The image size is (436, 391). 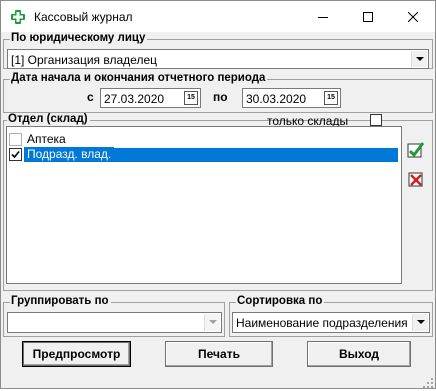 I want to click on item-checkbox, so click(x=15, y=139).